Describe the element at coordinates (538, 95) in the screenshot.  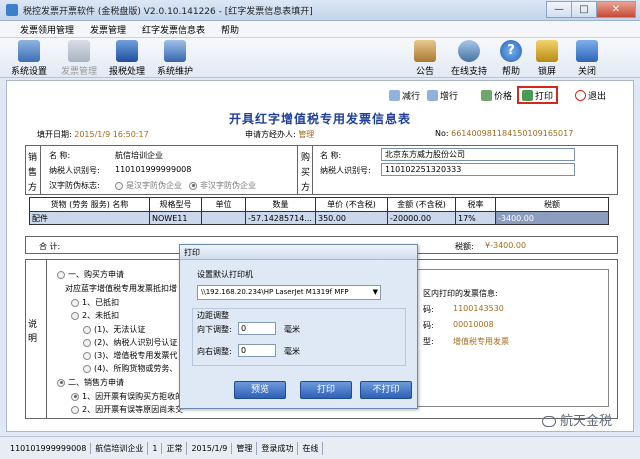
I see `print-button: 打印` at that location.